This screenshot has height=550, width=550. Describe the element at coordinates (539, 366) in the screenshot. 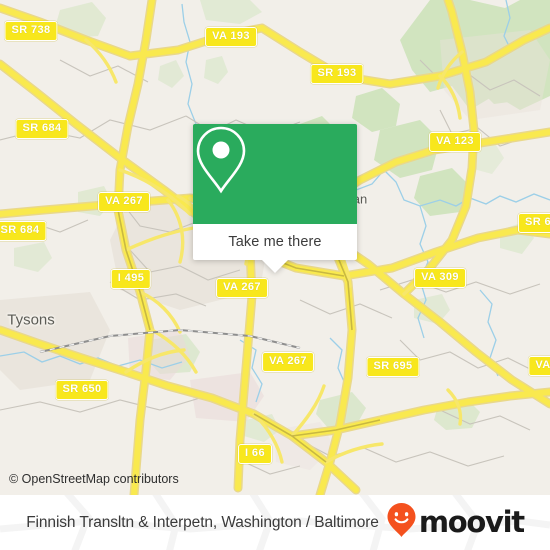

I see `road-shield: VA` at that location.